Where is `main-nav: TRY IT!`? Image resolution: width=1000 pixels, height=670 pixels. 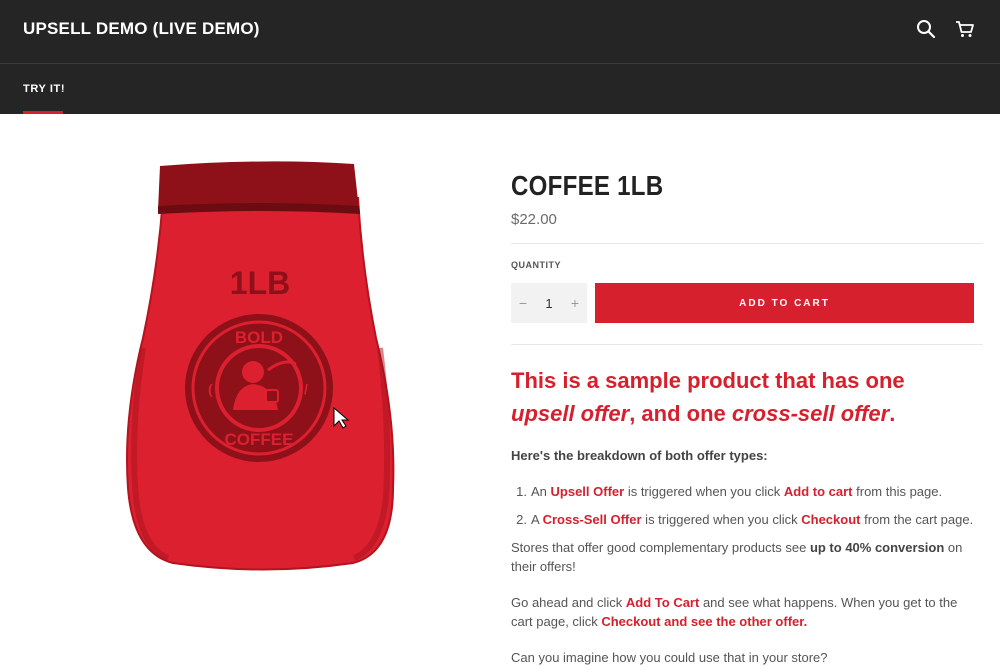
main-nav: TRY IT! is located at coordinates (500, 89).